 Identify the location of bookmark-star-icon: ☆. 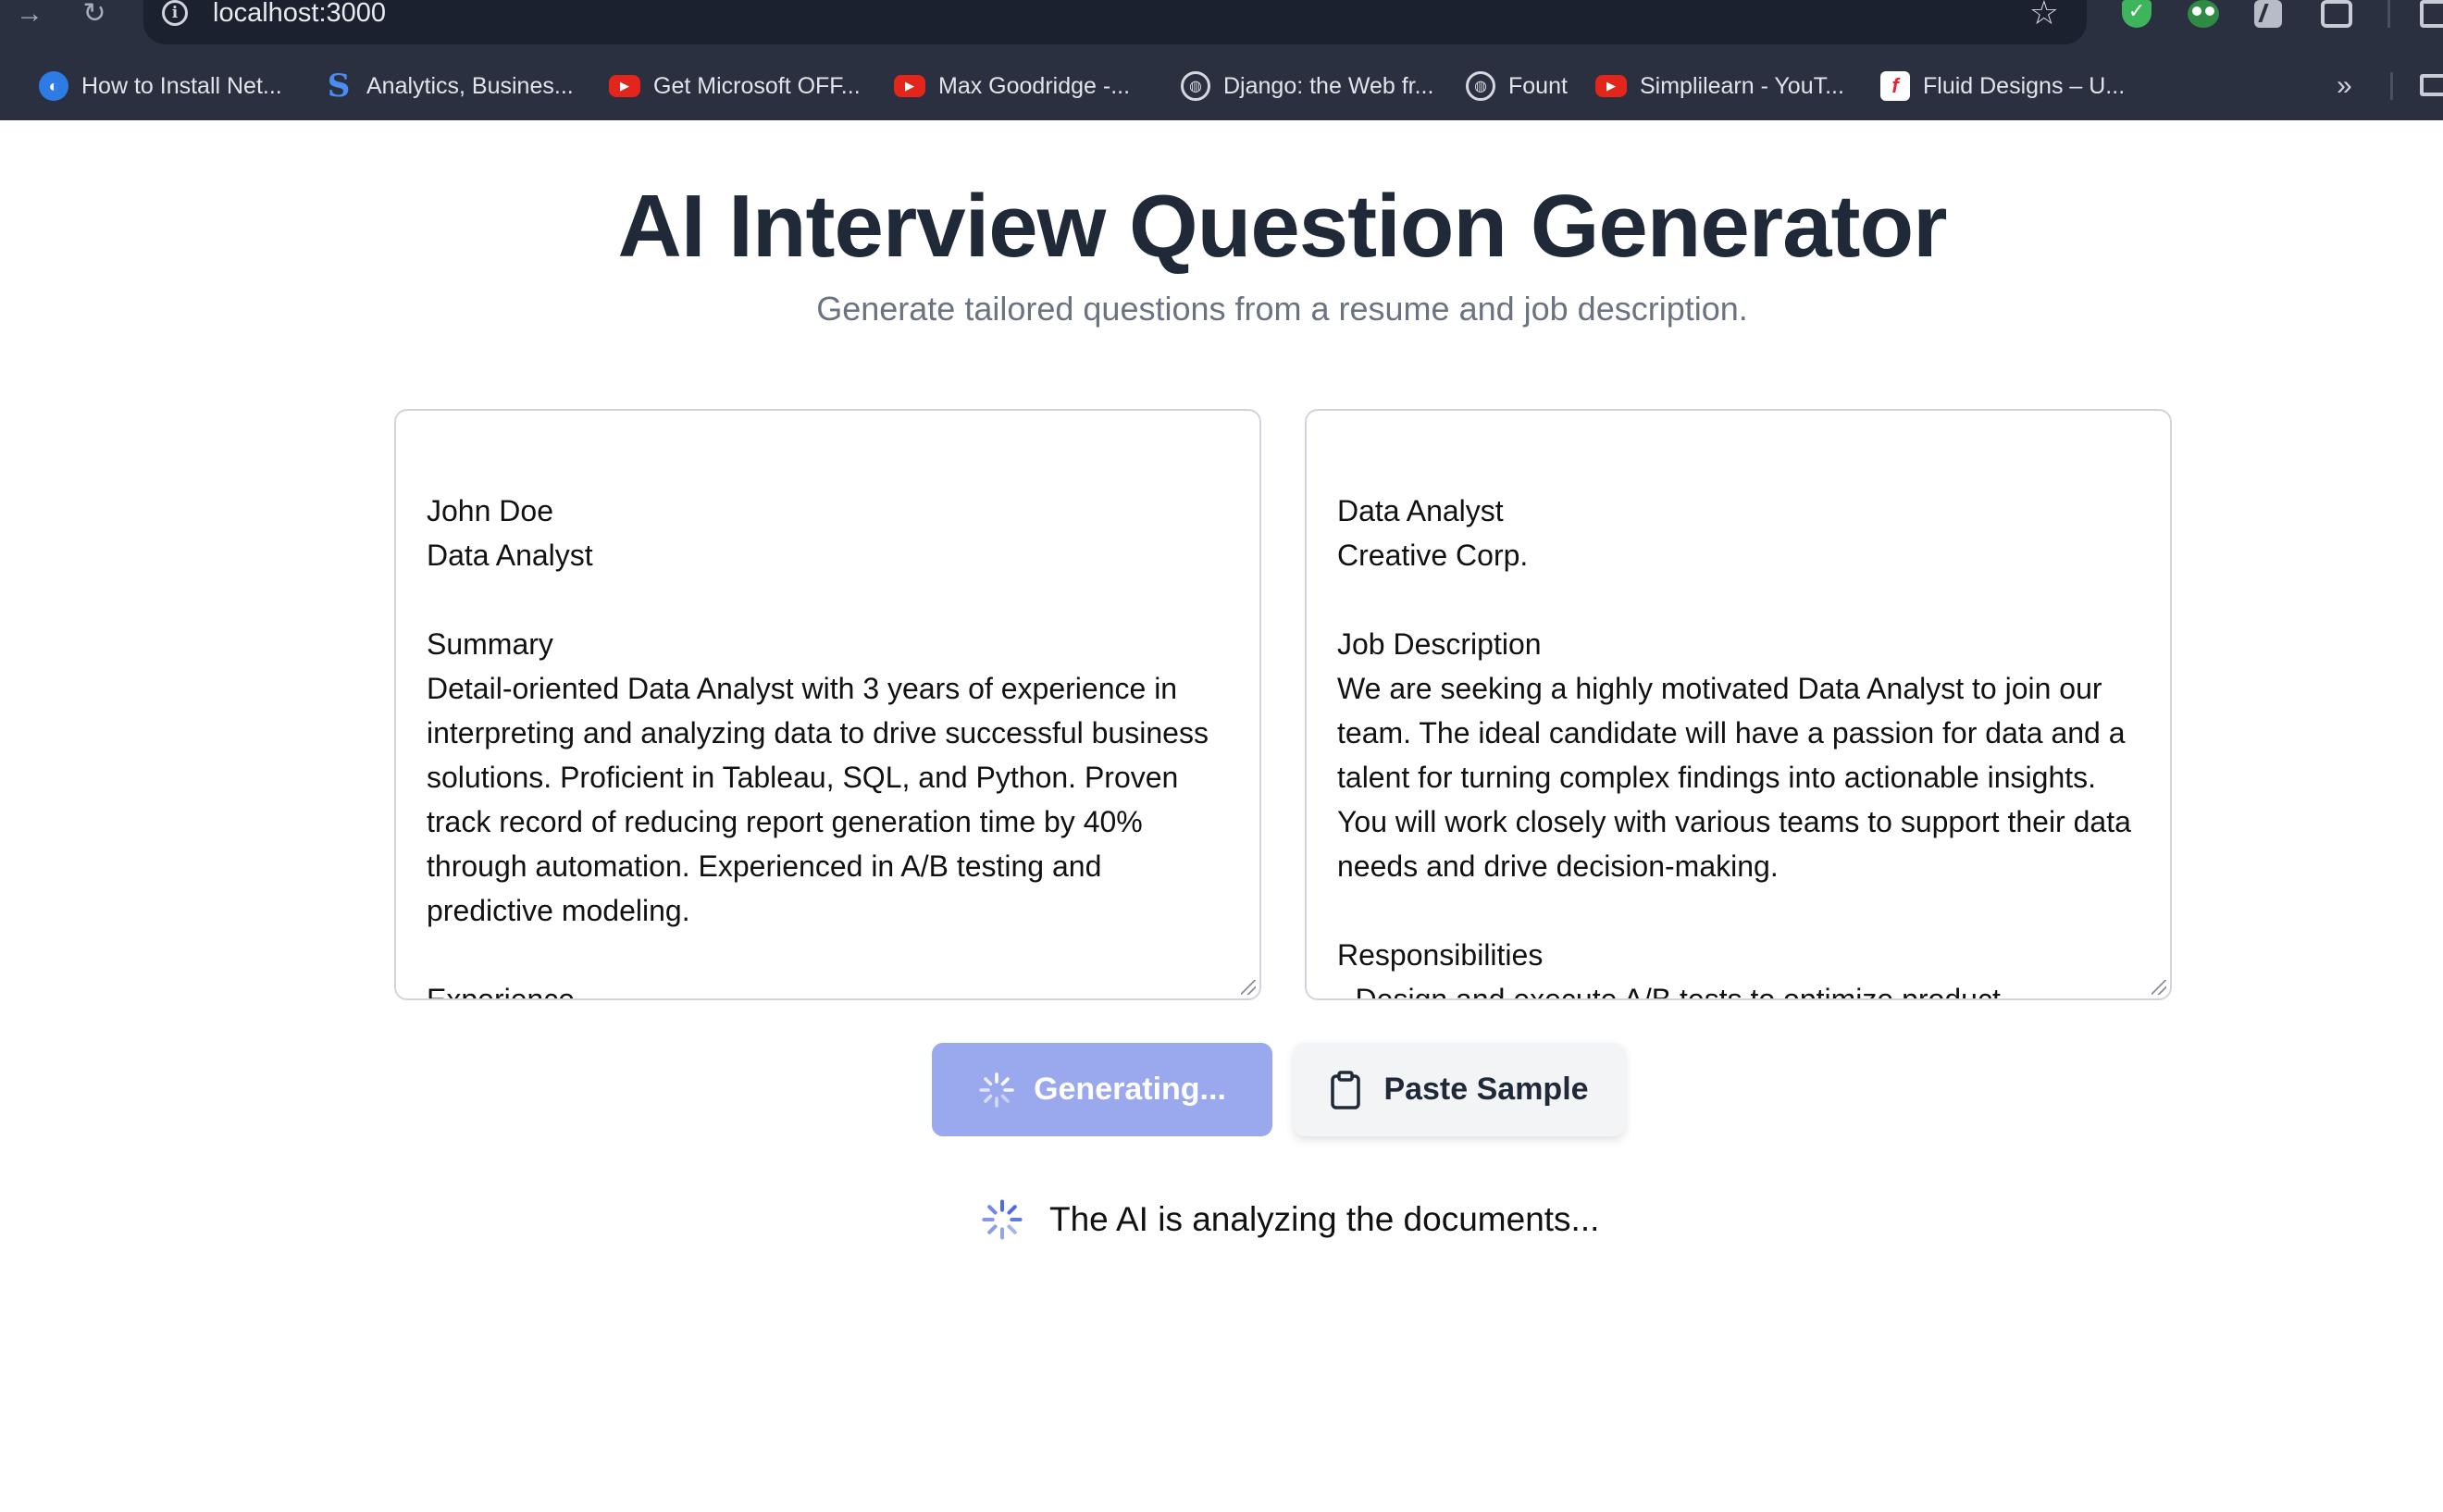
(2044, 15).